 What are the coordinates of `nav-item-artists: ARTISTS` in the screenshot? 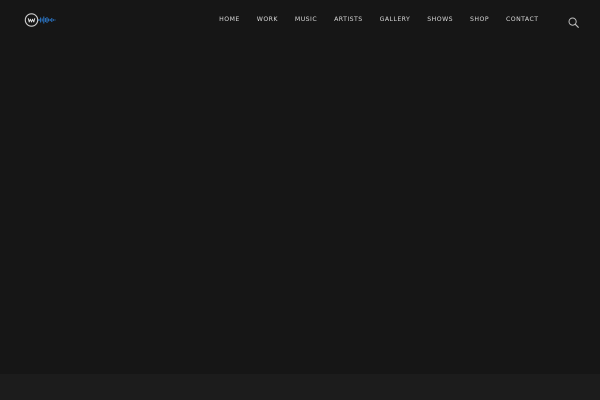 It's located at (348, 20).